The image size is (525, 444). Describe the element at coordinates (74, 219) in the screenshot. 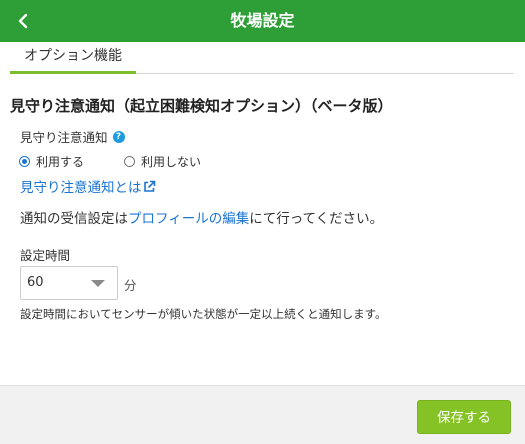

I see `notice-prefix: 通知の受信設定は` at that location.